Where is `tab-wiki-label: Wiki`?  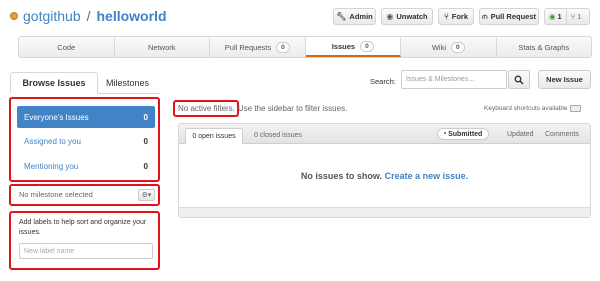
tab-wiki-label: Wiki is located at coordinates (439, 47).